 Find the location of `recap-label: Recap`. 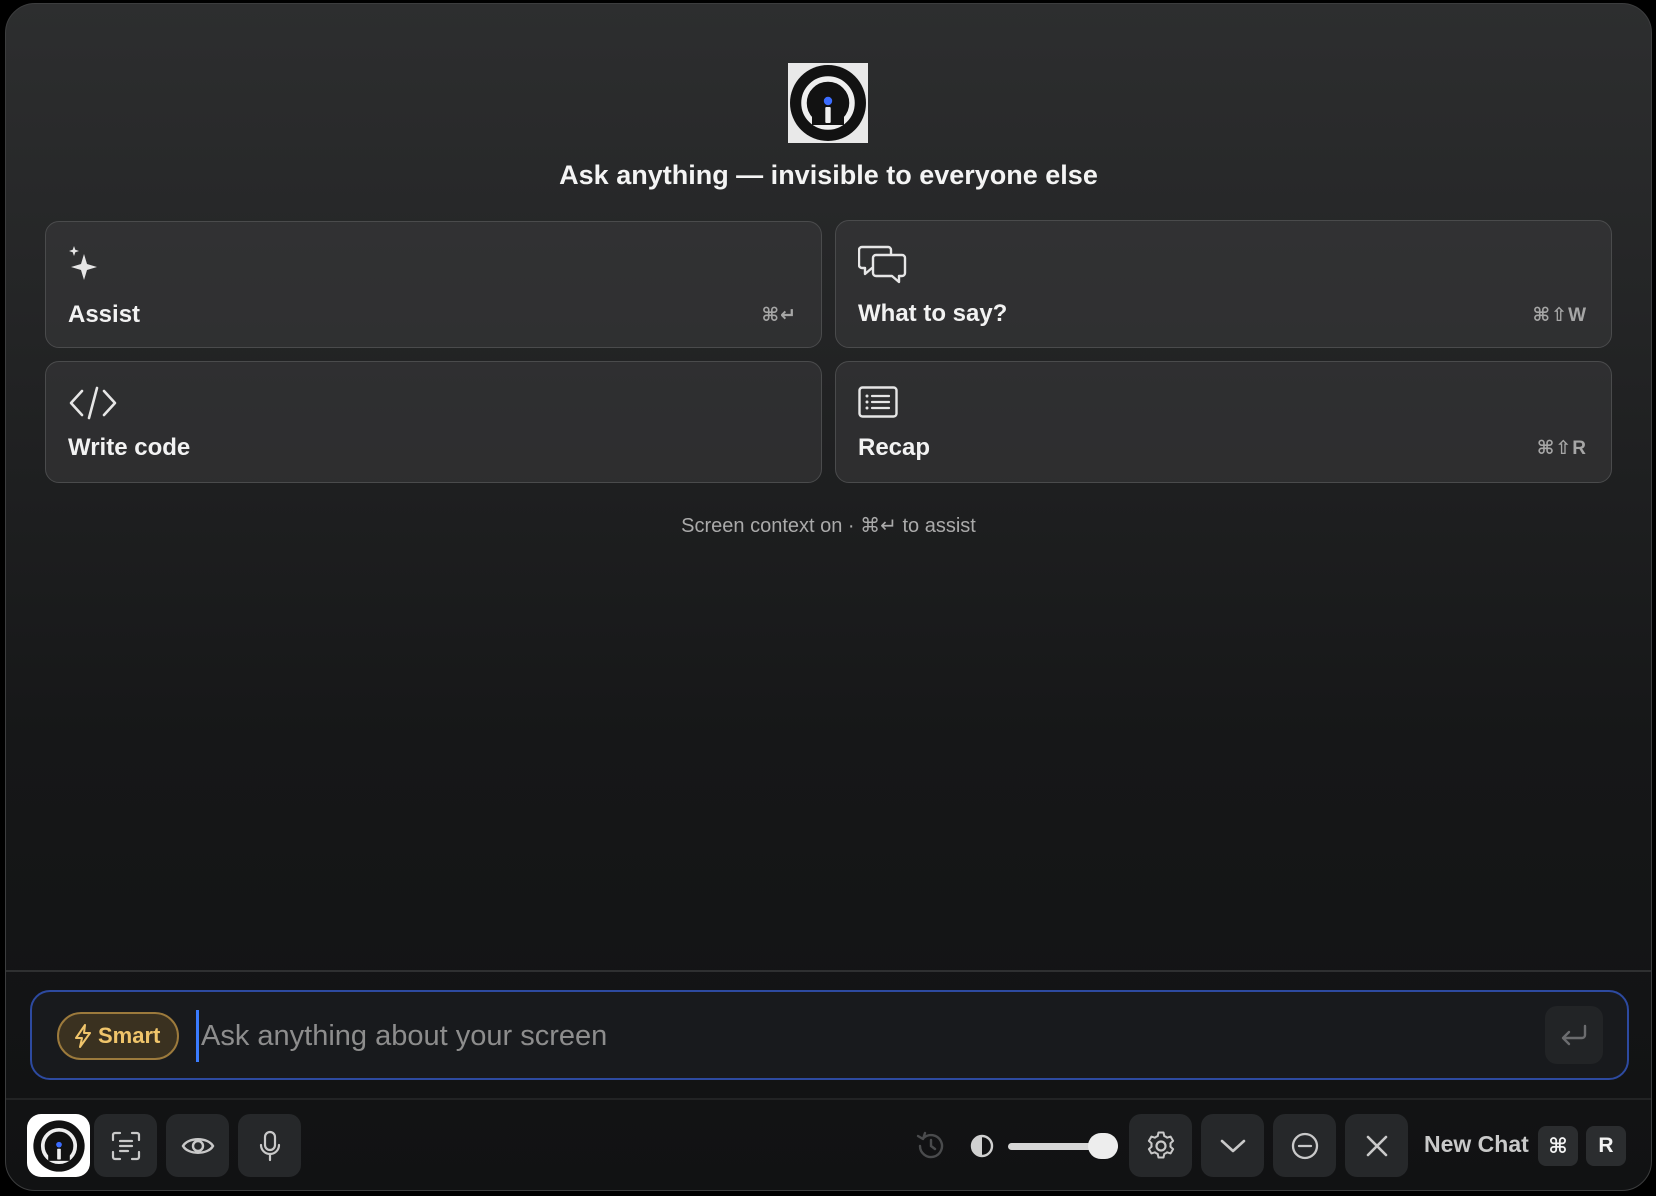

recap-label: Recap is located at coordinates (894, 447).